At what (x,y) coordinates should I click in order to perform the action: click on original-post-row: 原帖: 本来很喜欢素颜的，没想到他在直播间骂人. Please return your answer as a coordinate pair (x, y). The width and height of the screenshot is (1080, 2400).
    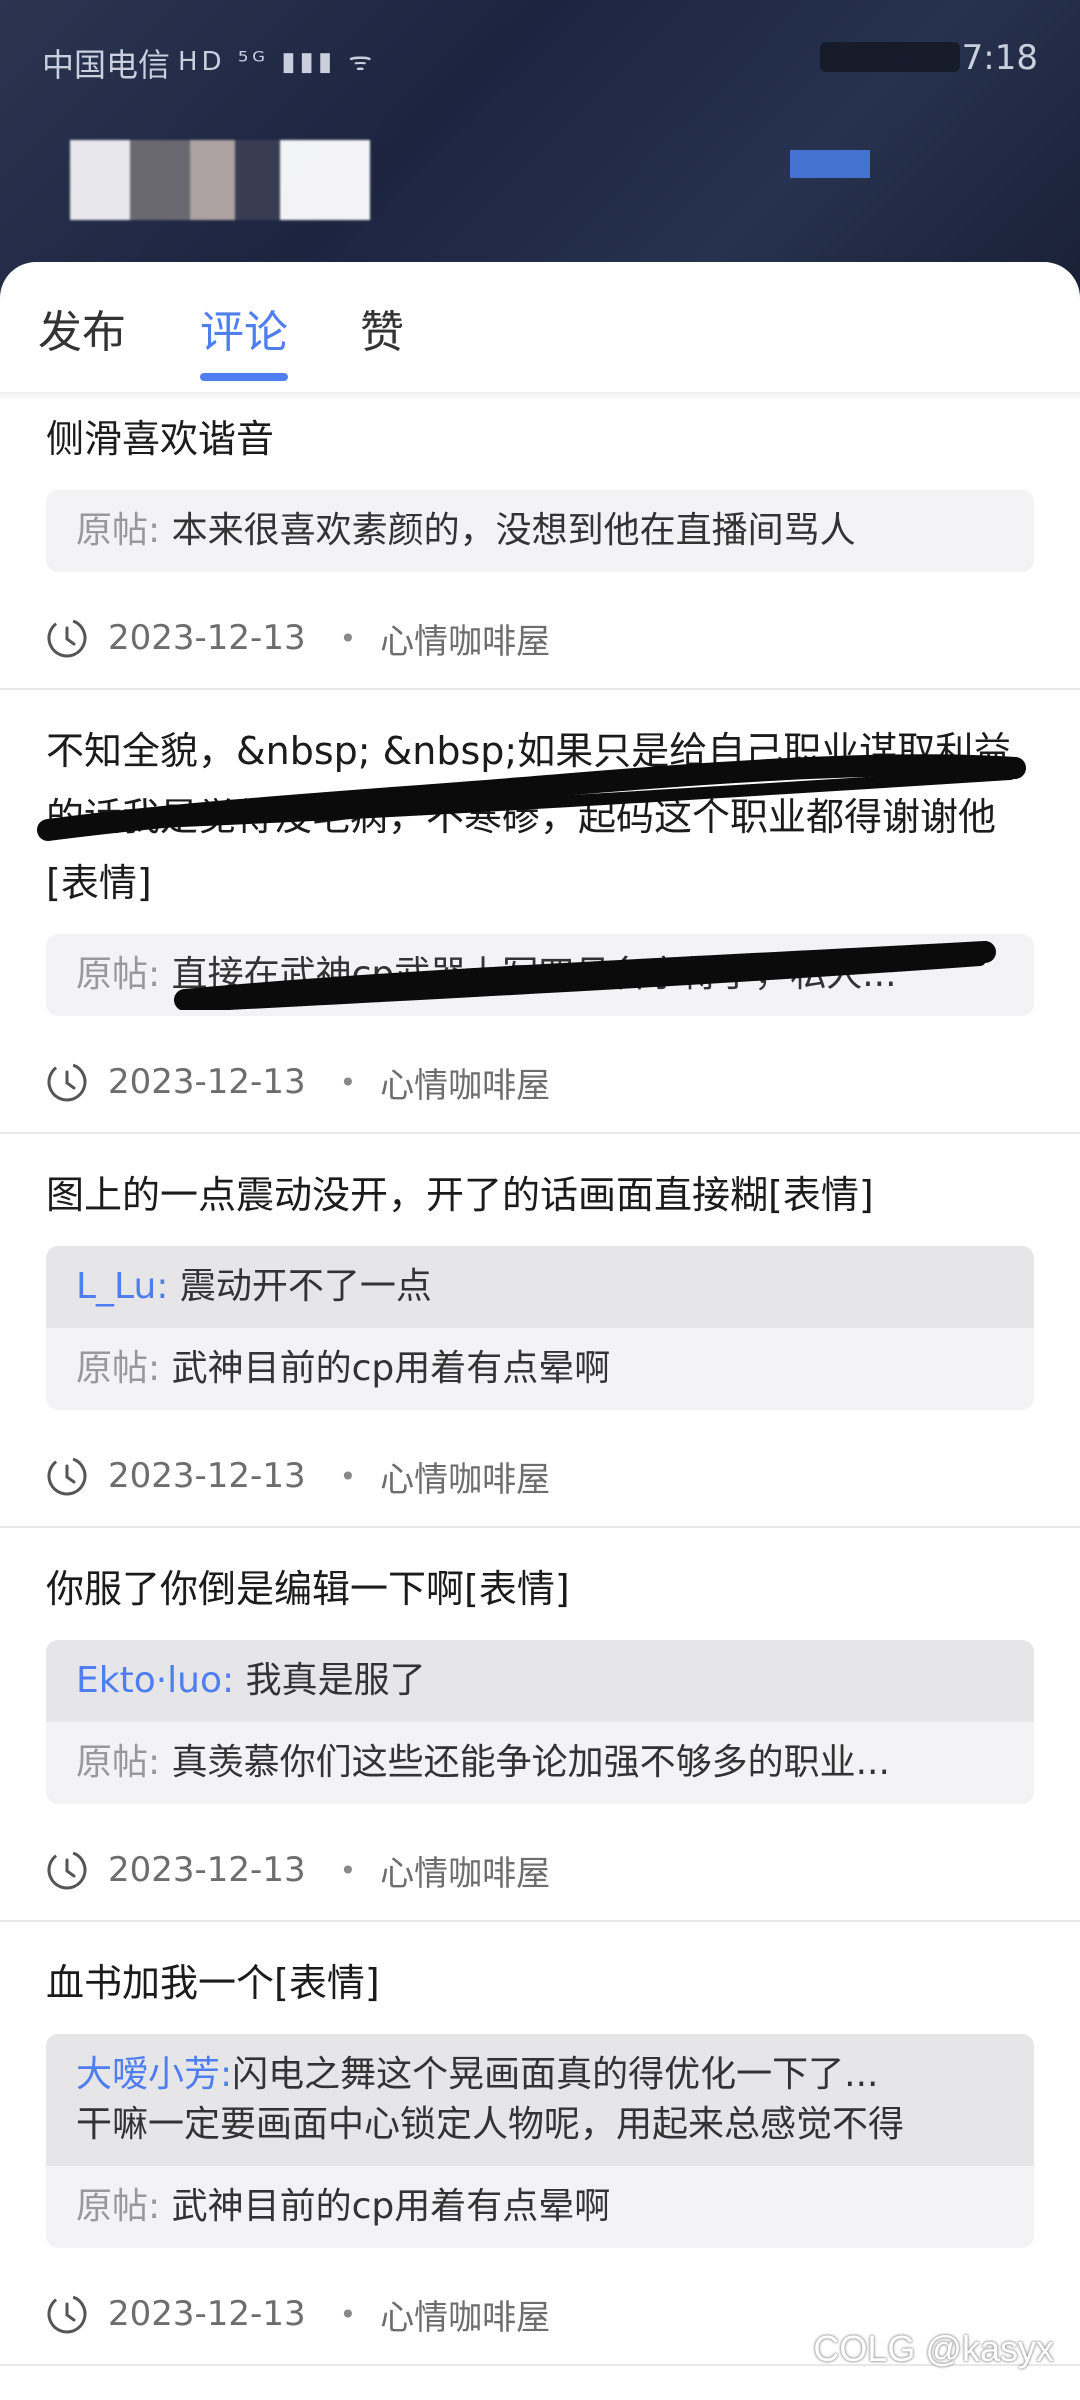
    Looking at the image, I should click on (540, 531).